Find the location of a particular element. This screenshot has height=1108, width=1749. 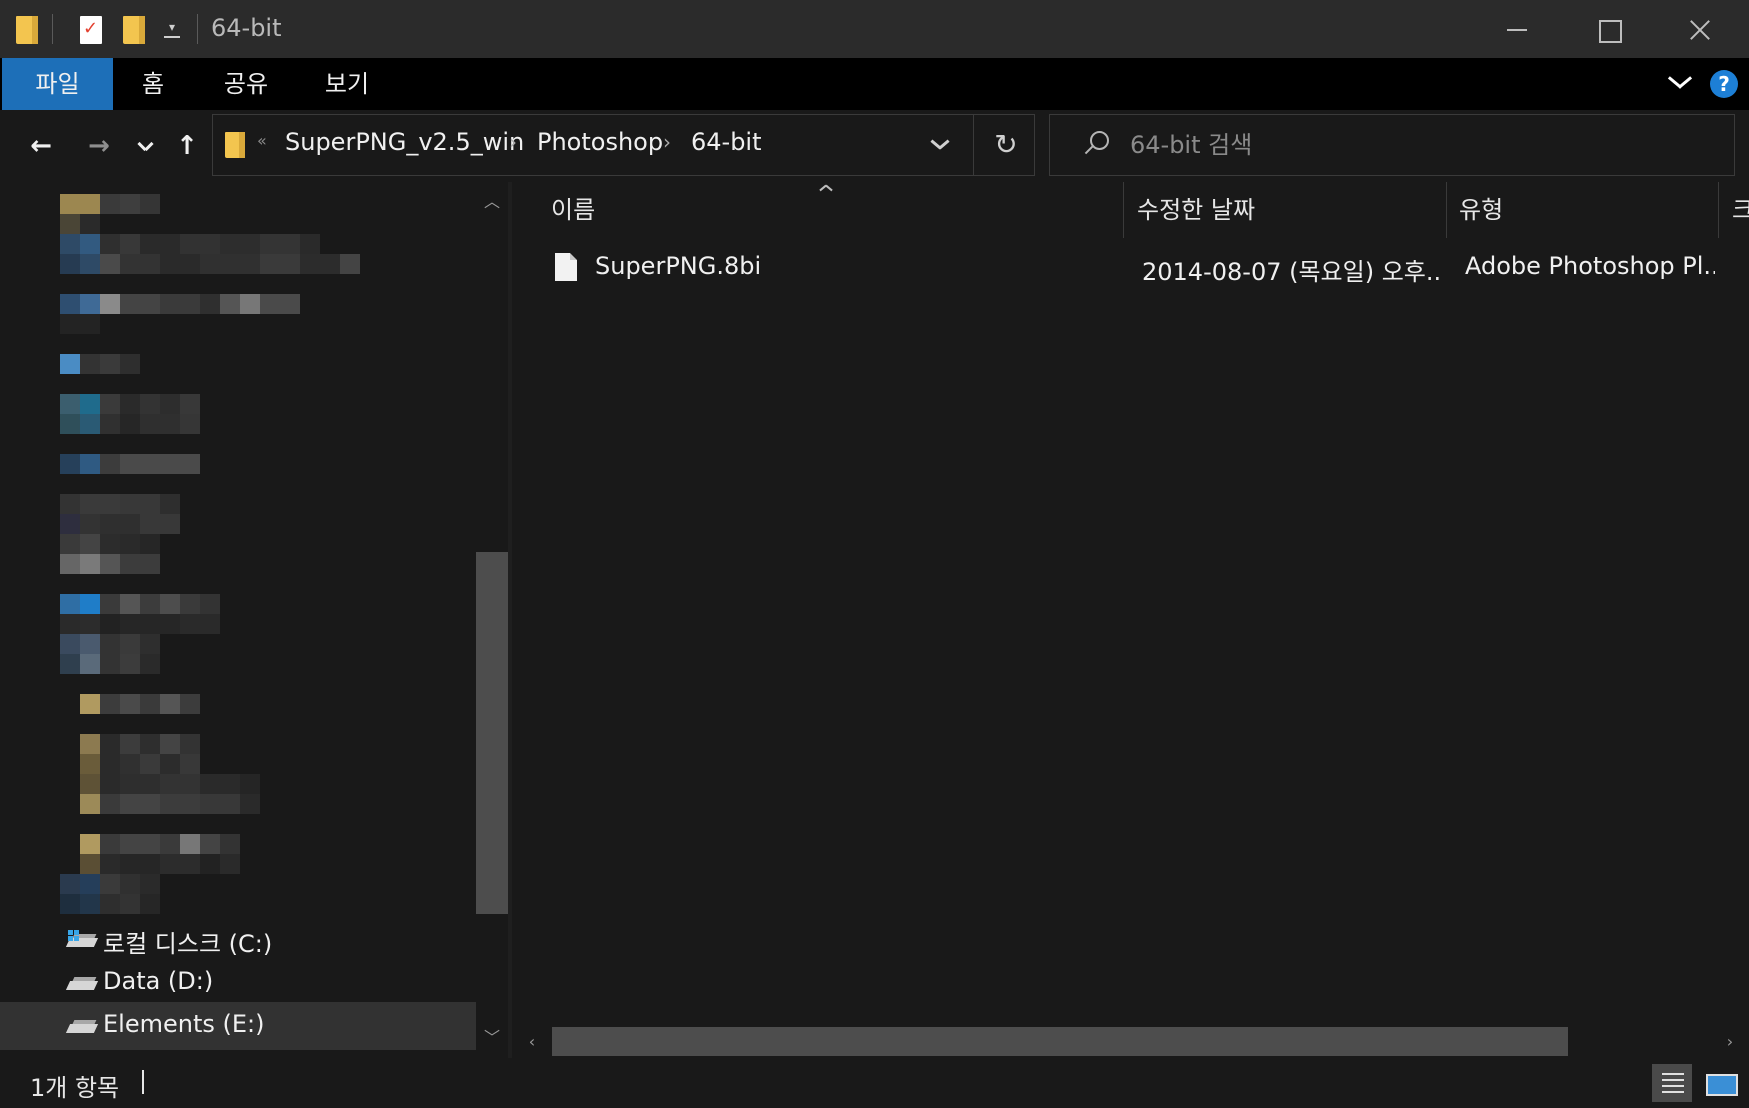

system-drive-icon is located at coordinates (82, 940).